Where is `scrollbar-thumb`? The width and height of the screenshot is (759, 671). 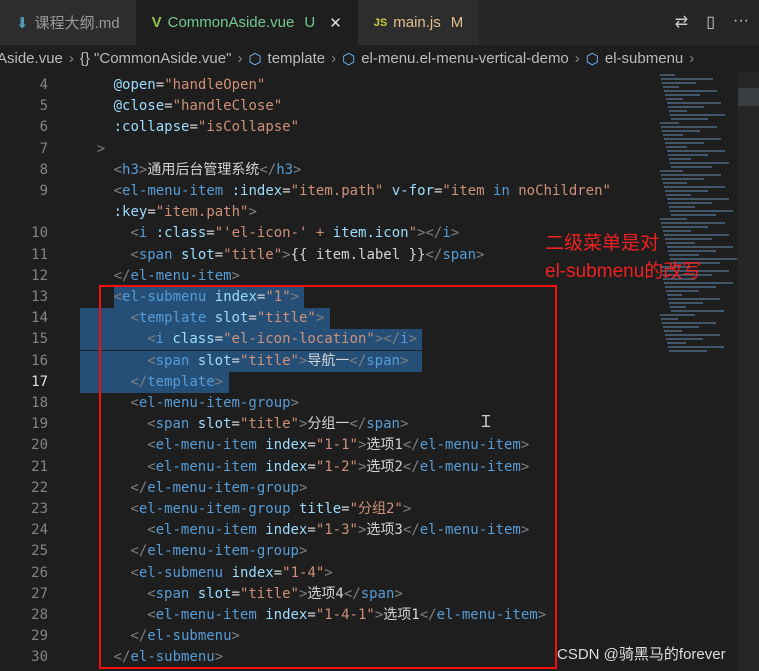
scrollbar-thumb is located at coordinates (748, 97).